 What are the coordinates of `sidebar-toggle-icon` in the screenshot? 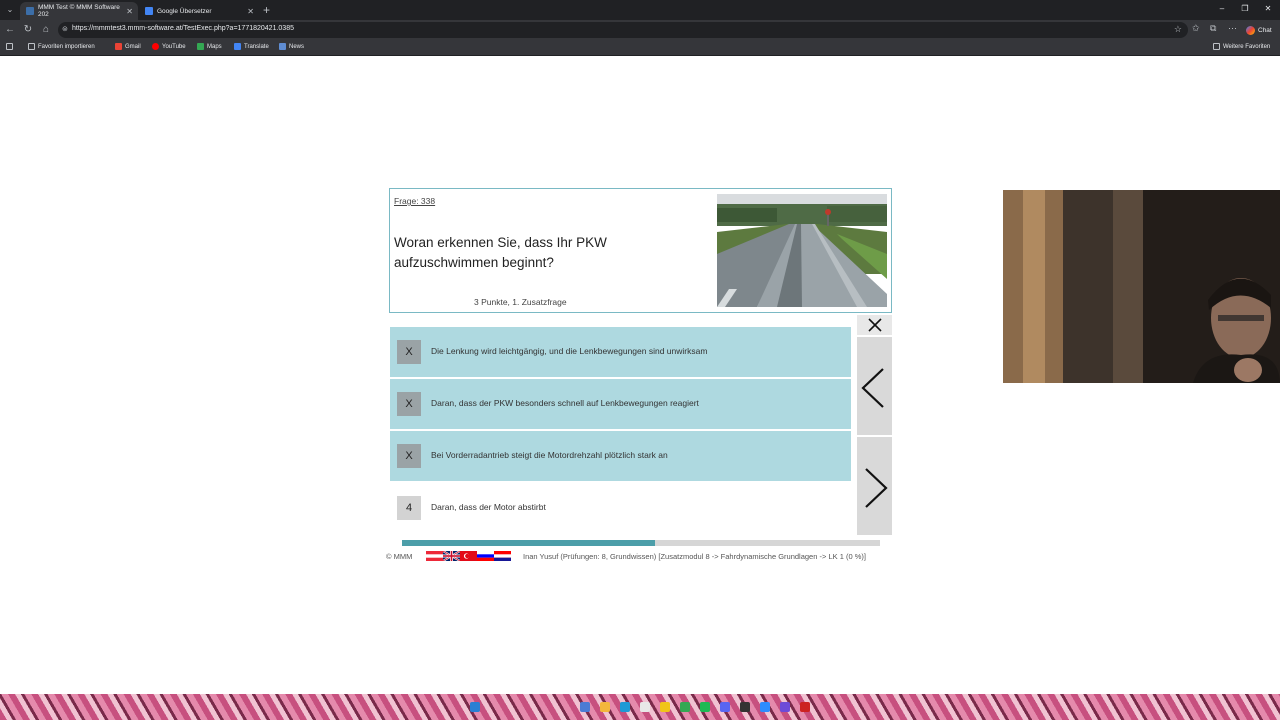 It's located at (11, 46).